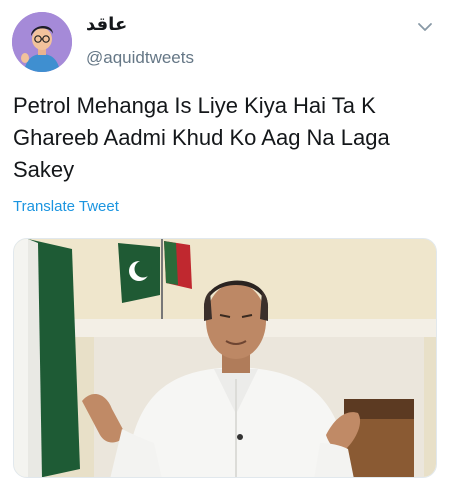 The width and height of the screenshot is (450, 493). I want to click on translate-tweet-link: Translate Tweet, so click(66, 206).